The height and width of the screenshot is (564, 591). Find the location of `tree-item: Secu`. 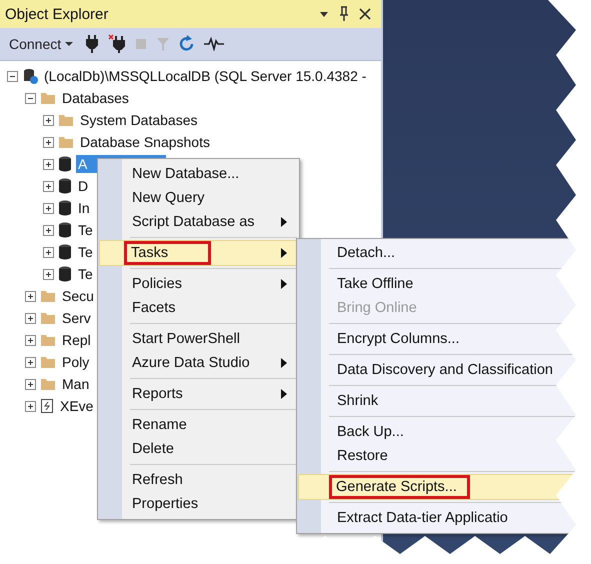

tree-item: Secu is located at coordinates (78, 296).